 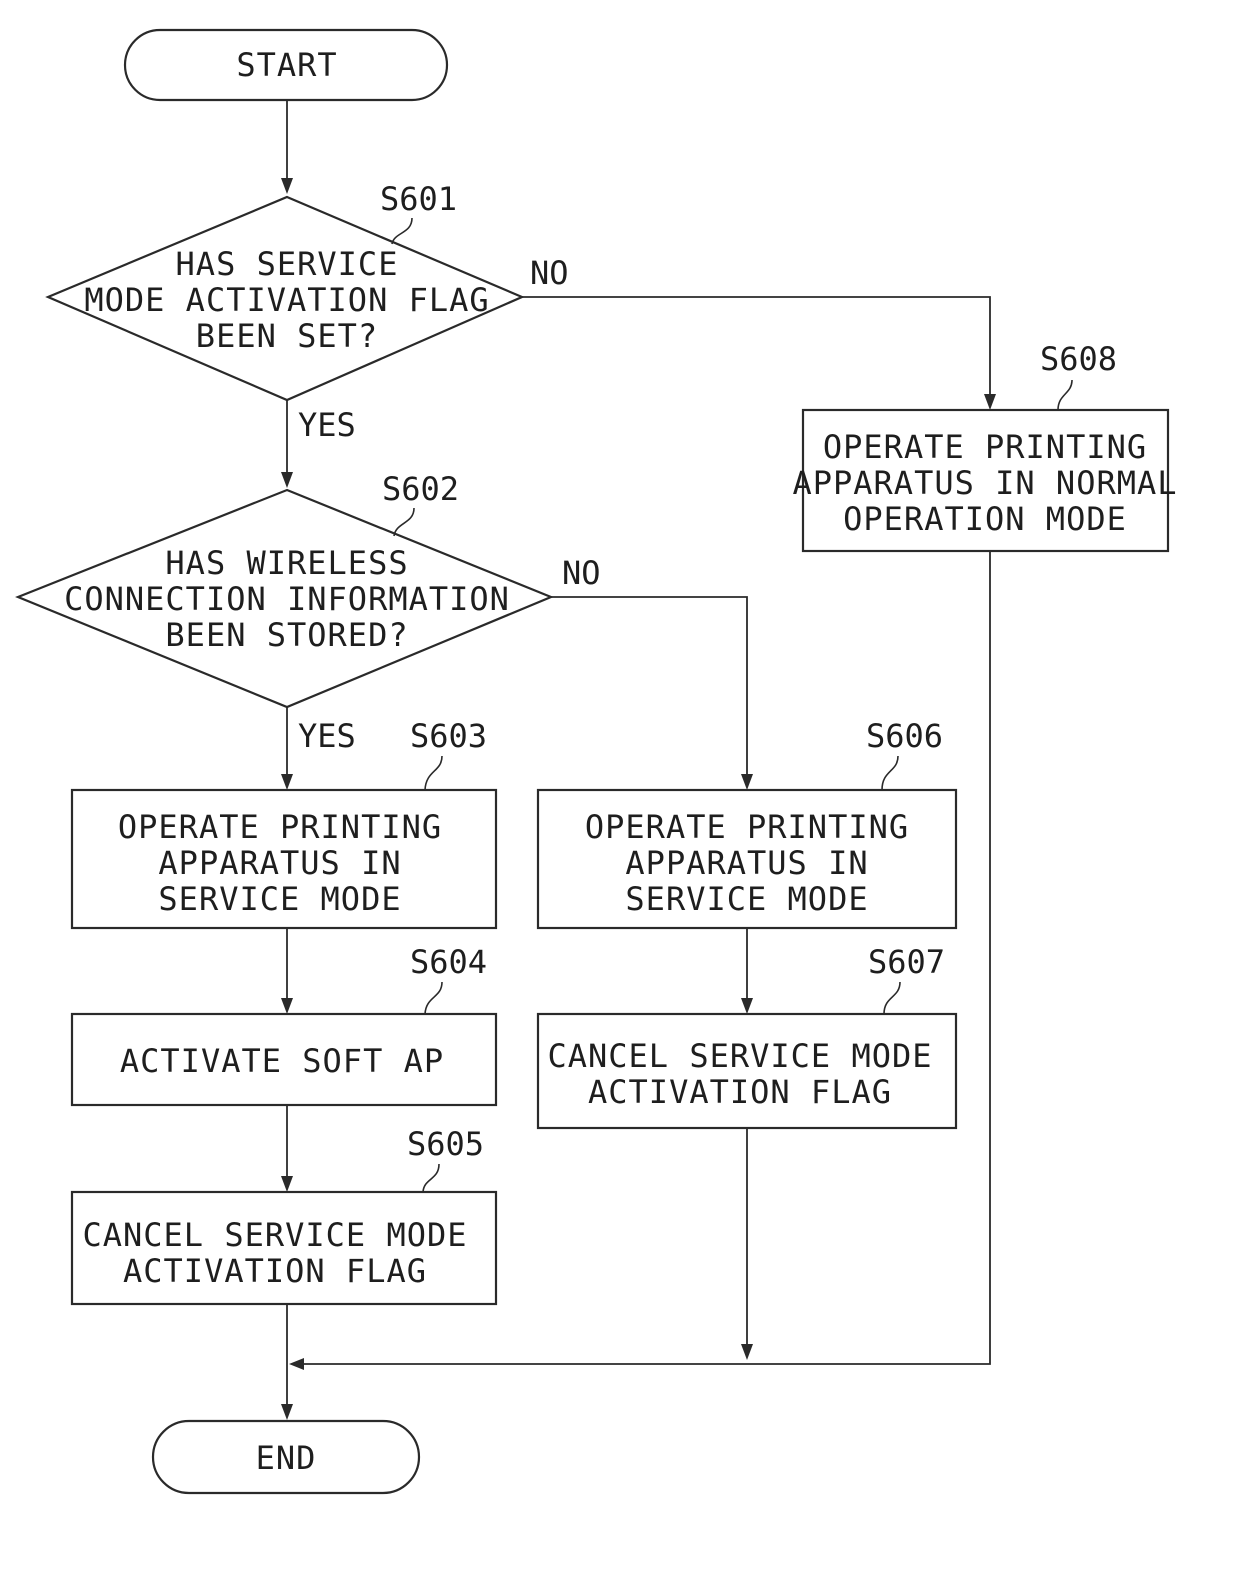 I want to click on process-s604: ACTIVATE SOFT AP S604, so click(x=284, y=1025).